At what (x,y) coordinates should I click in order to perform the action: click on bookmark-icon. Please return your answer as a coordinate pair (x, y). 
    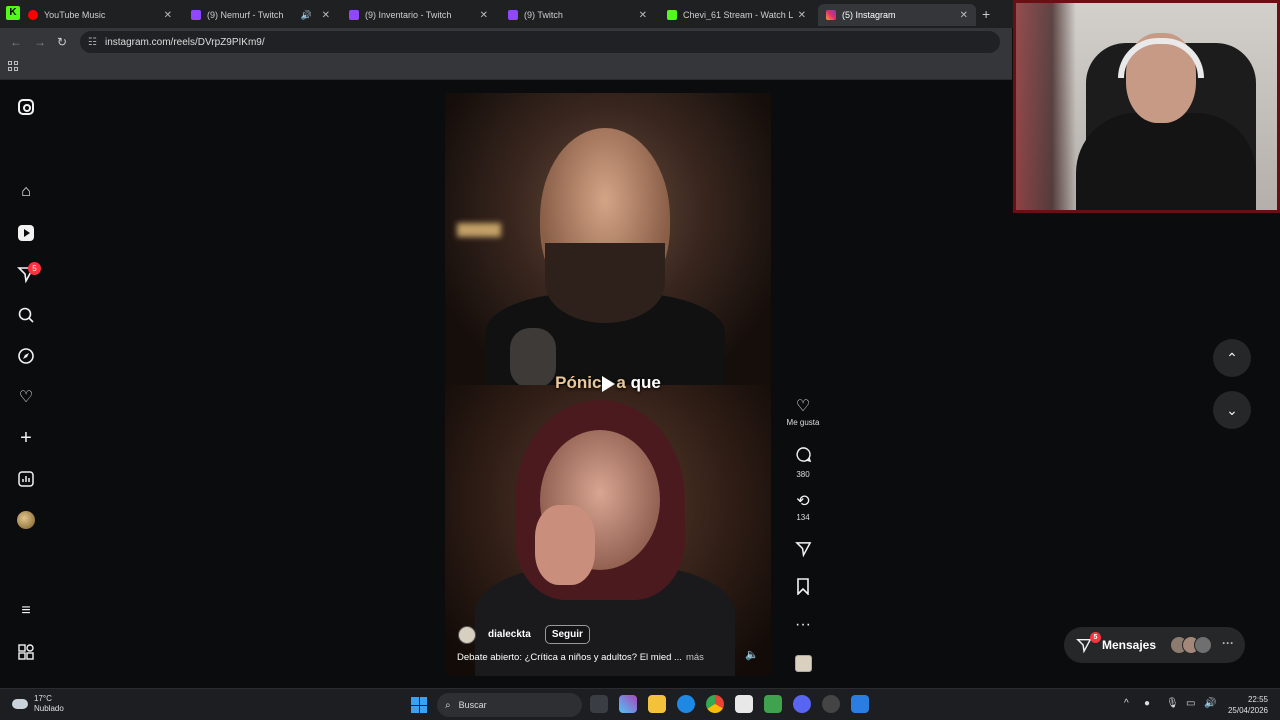
    Looking at the image, I should click on (803, 589).